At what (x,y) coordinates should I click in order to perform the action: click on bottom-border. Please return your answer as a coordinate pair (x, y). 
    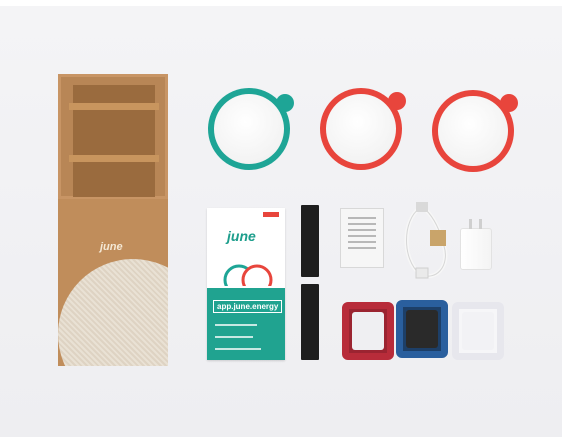
    Looking at the image, I should click on (281, 440).